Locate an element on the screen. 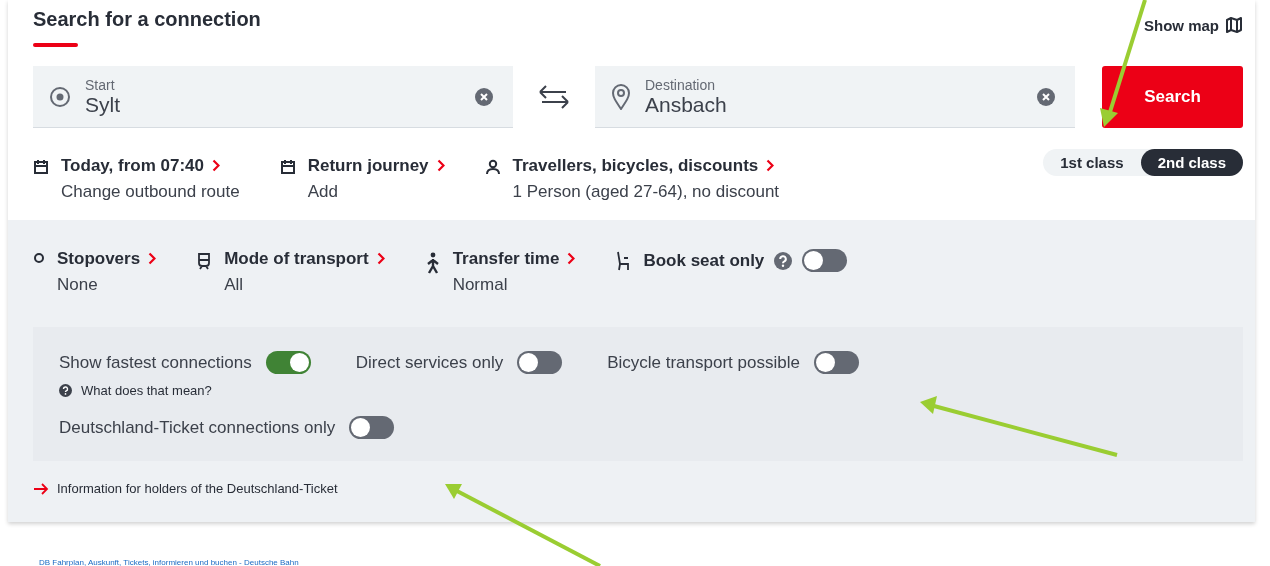 The width and height of the screenshot is (1270, 566). destination-field: Destination Ansbach is located at coordinates (835, 97).